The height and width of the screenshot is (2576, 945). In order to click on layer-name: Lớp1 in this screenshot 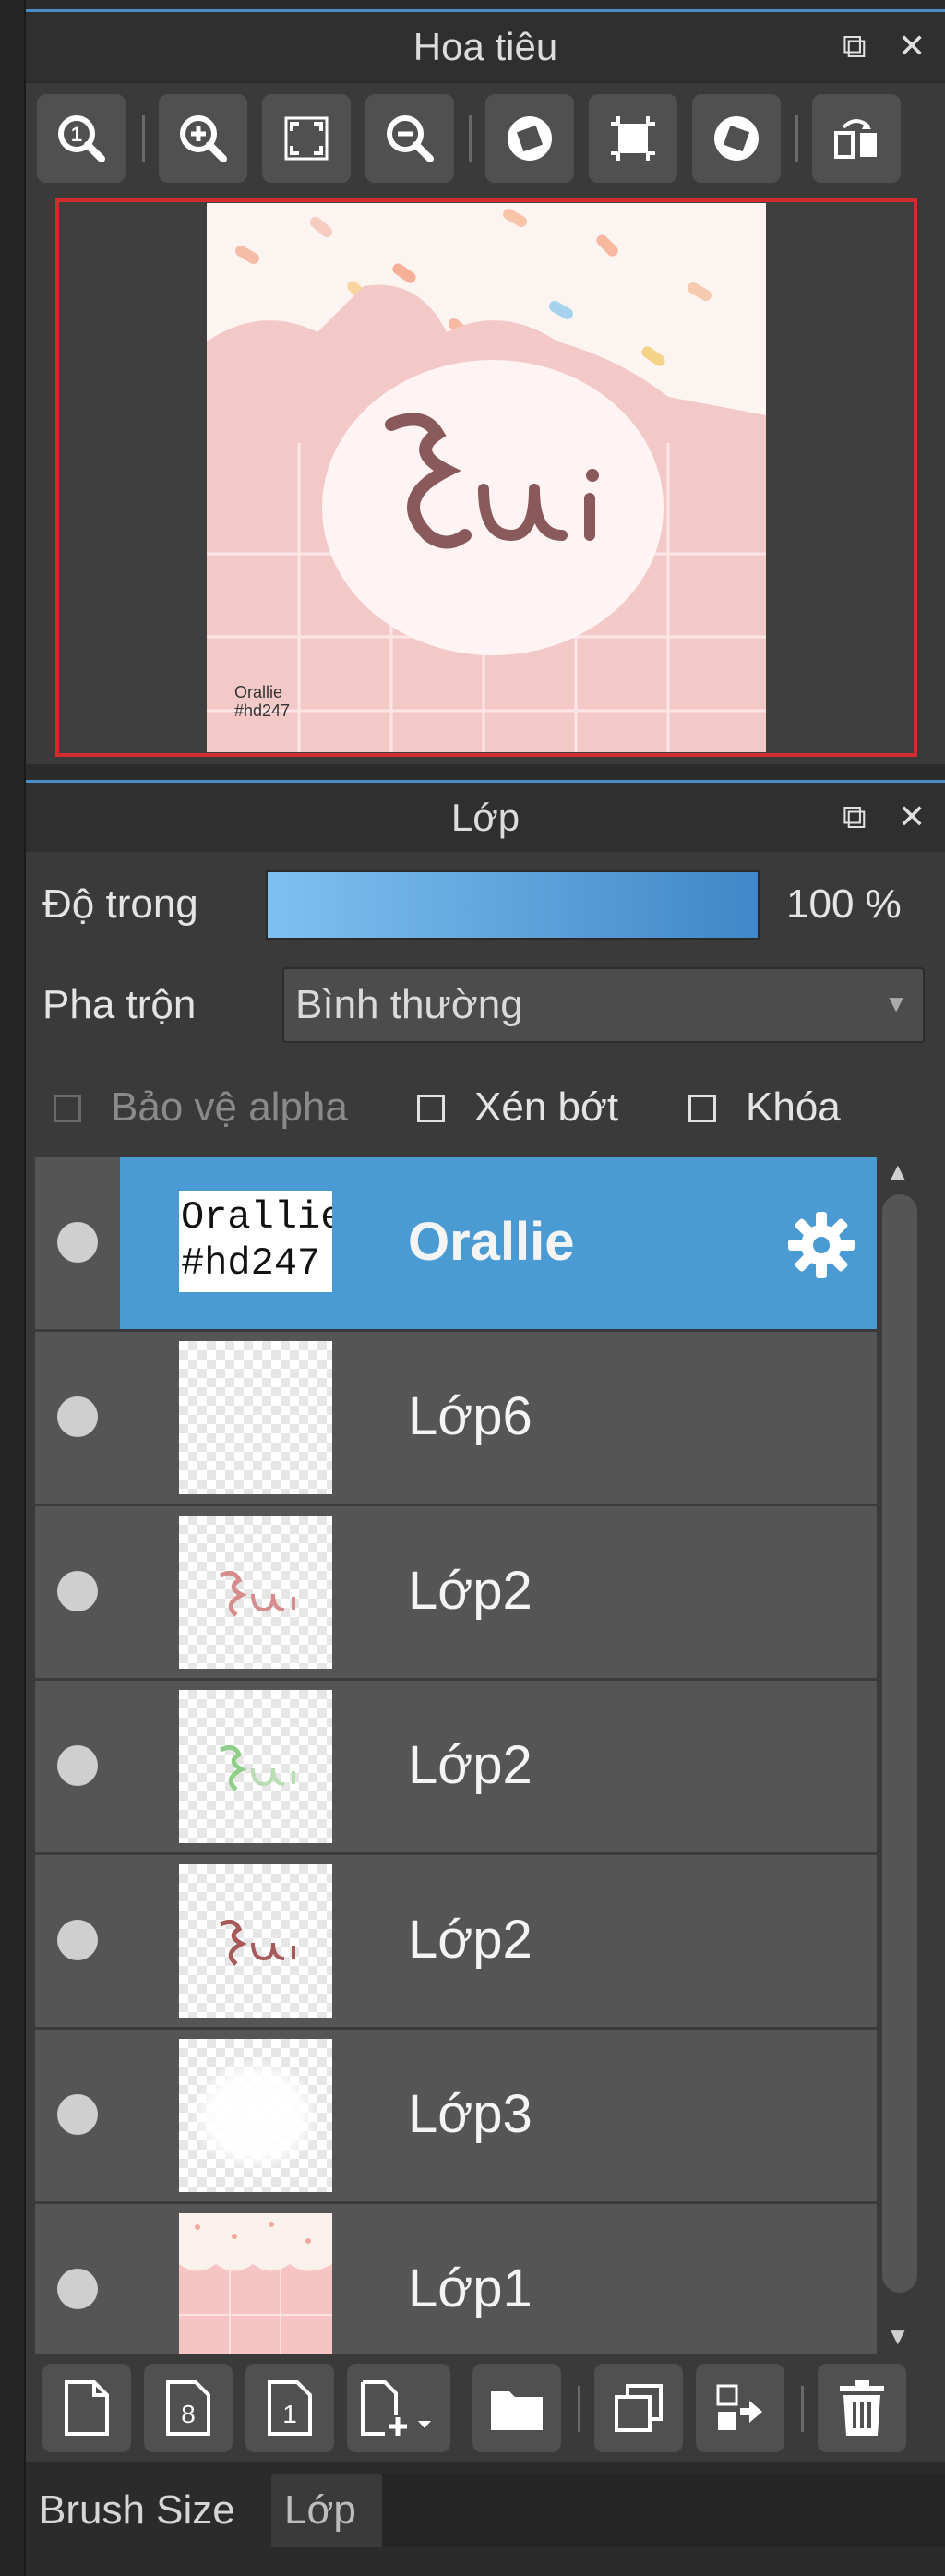, I will do `click(470, 2289)`.